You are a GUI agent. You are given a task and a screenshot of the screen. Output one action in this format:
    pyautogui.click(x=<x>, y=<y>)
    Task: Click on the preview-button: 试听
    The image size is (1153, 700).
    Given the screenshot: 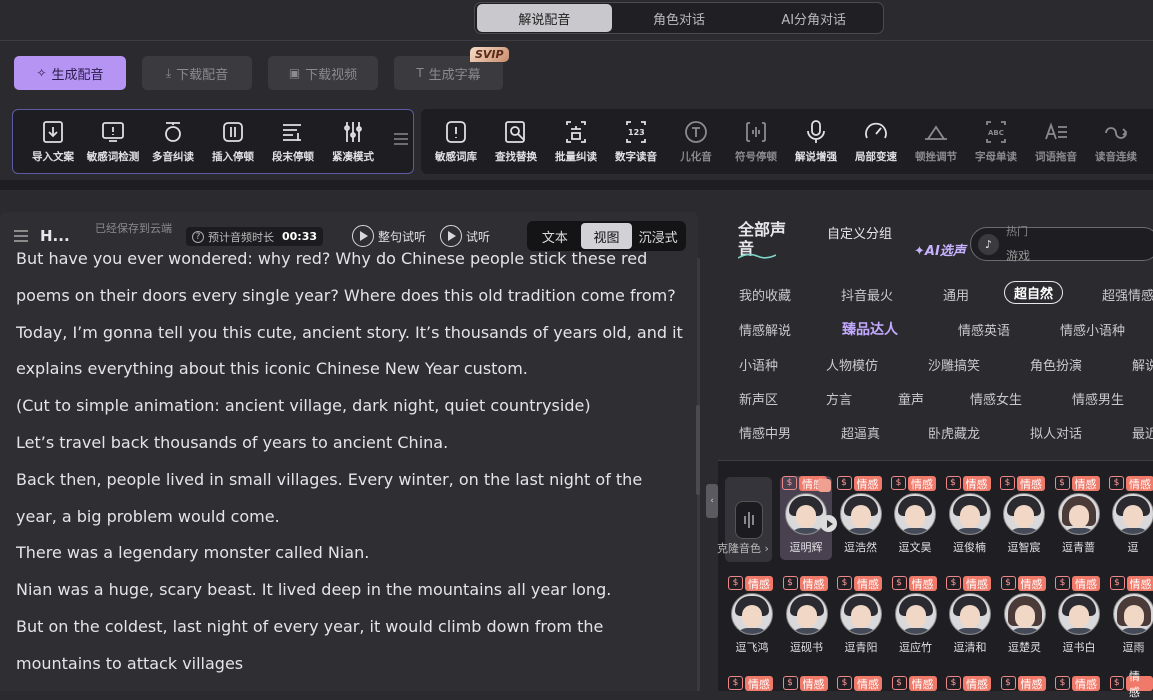 What is the action you would take?
    pyautogui.click(x=465, y=236)
    